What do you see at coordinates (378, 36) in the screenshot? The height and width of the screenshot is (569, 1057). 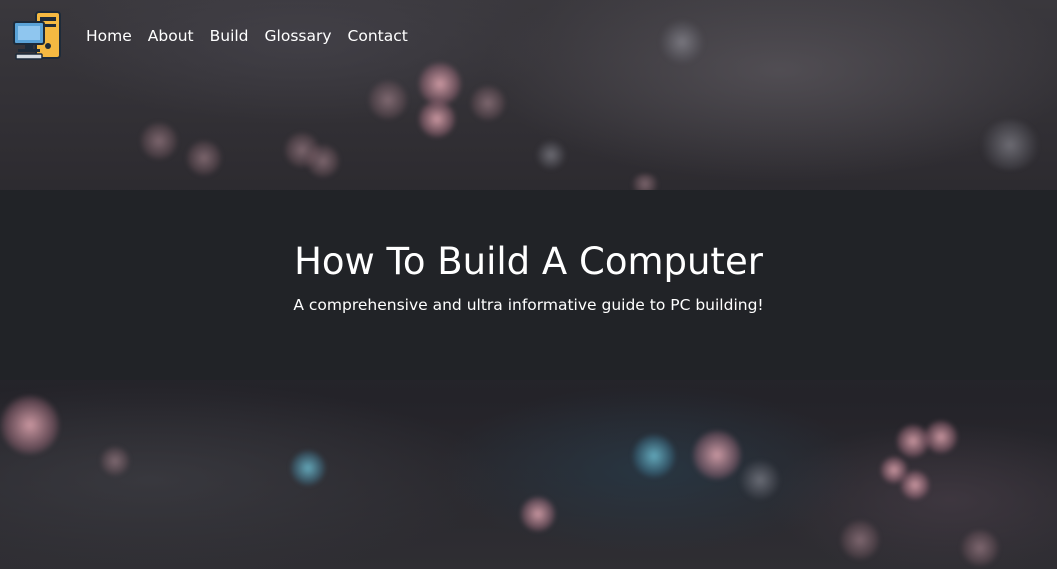 I see `nav-link-contact: Contact` at bounding box center [378, 36].